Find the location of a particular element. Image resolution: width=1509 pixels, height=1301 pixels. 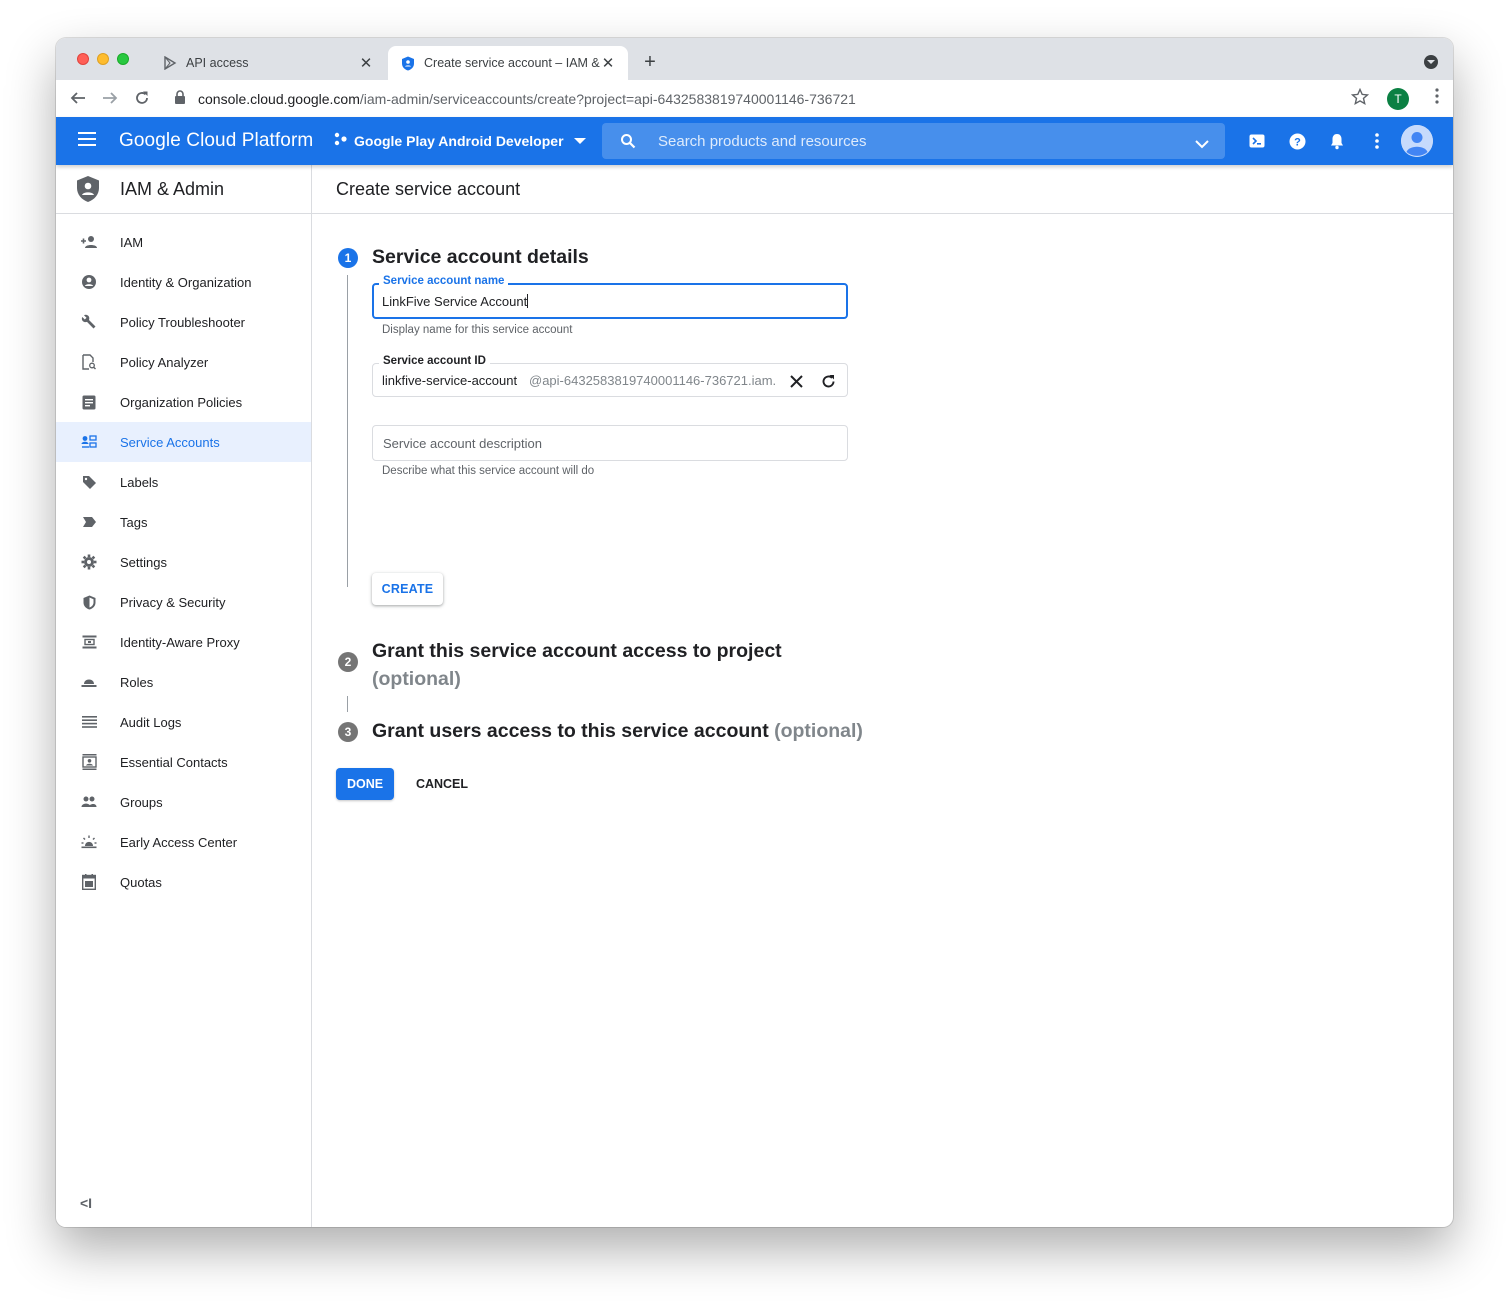

step-1-title: Service account details is located at coordinates (480, 257).